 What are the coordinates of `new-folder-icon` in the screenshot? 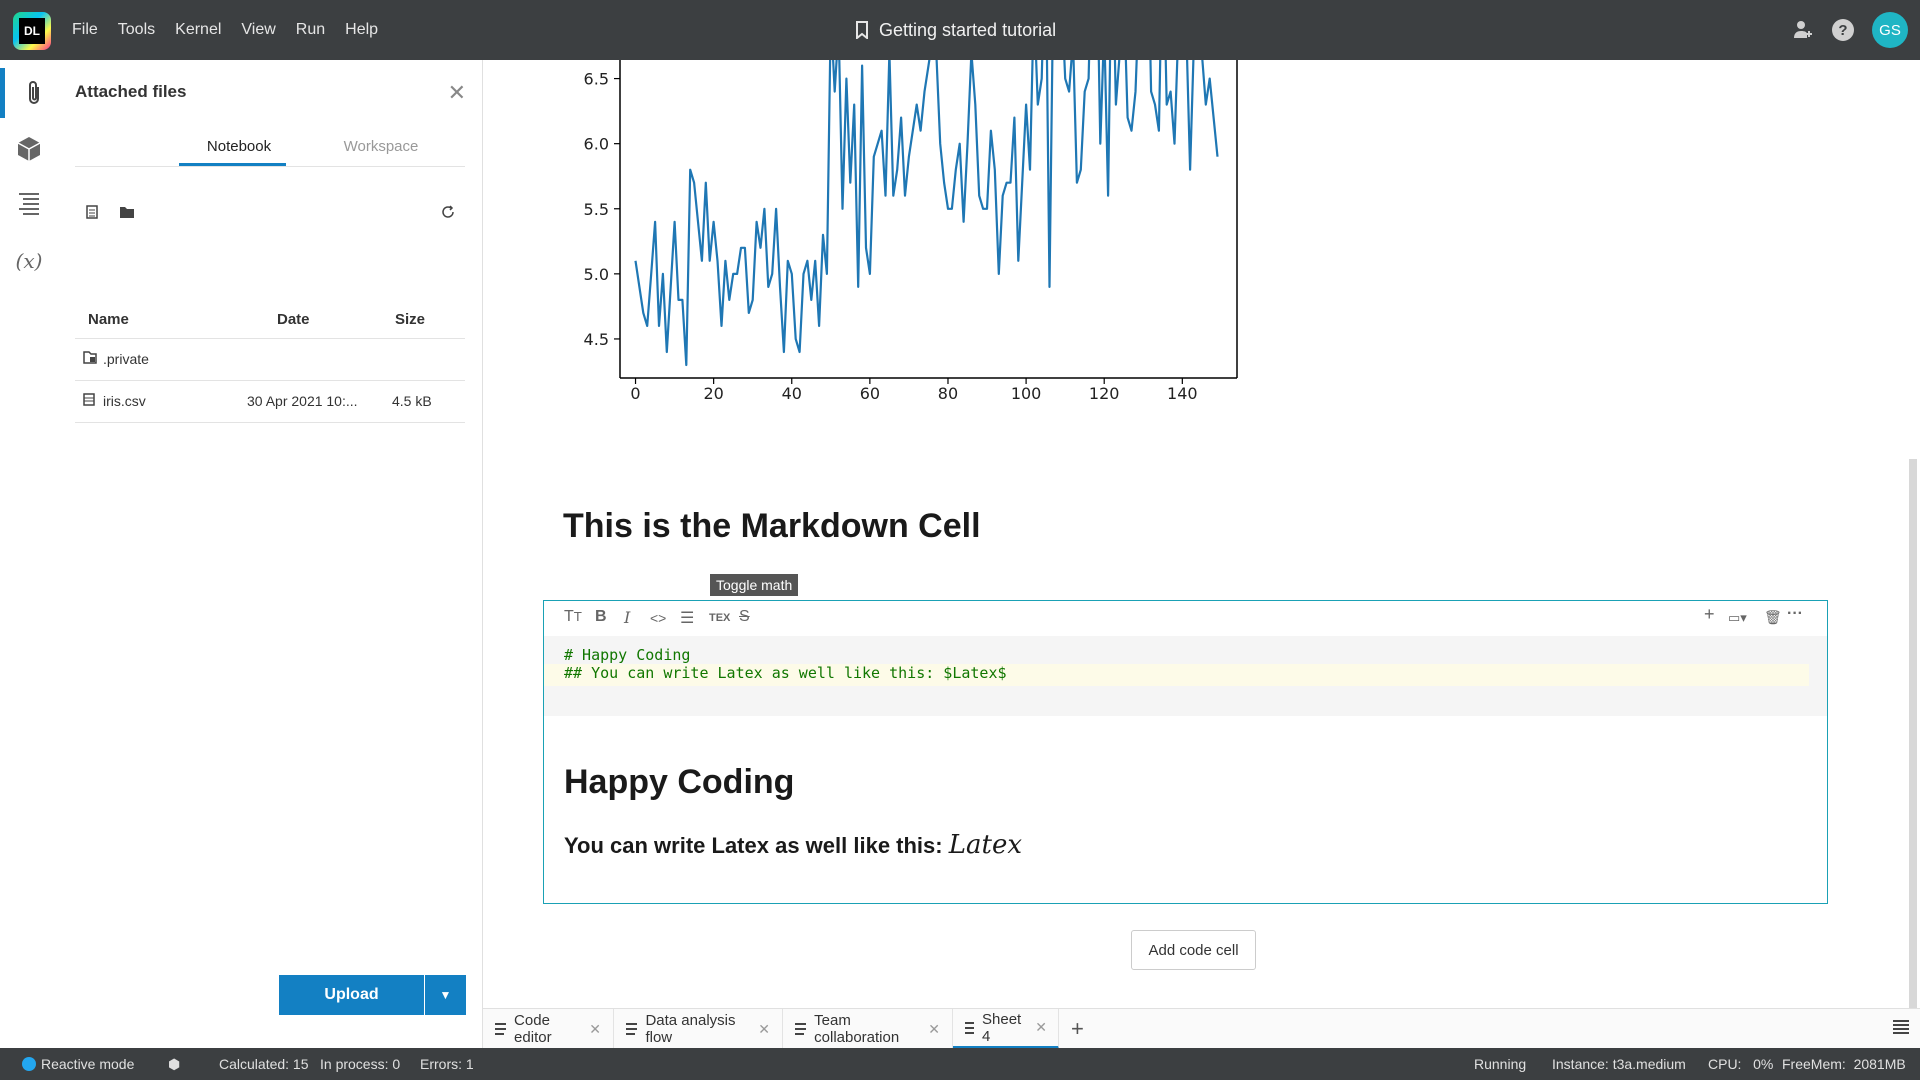 It's located at (127, 213).